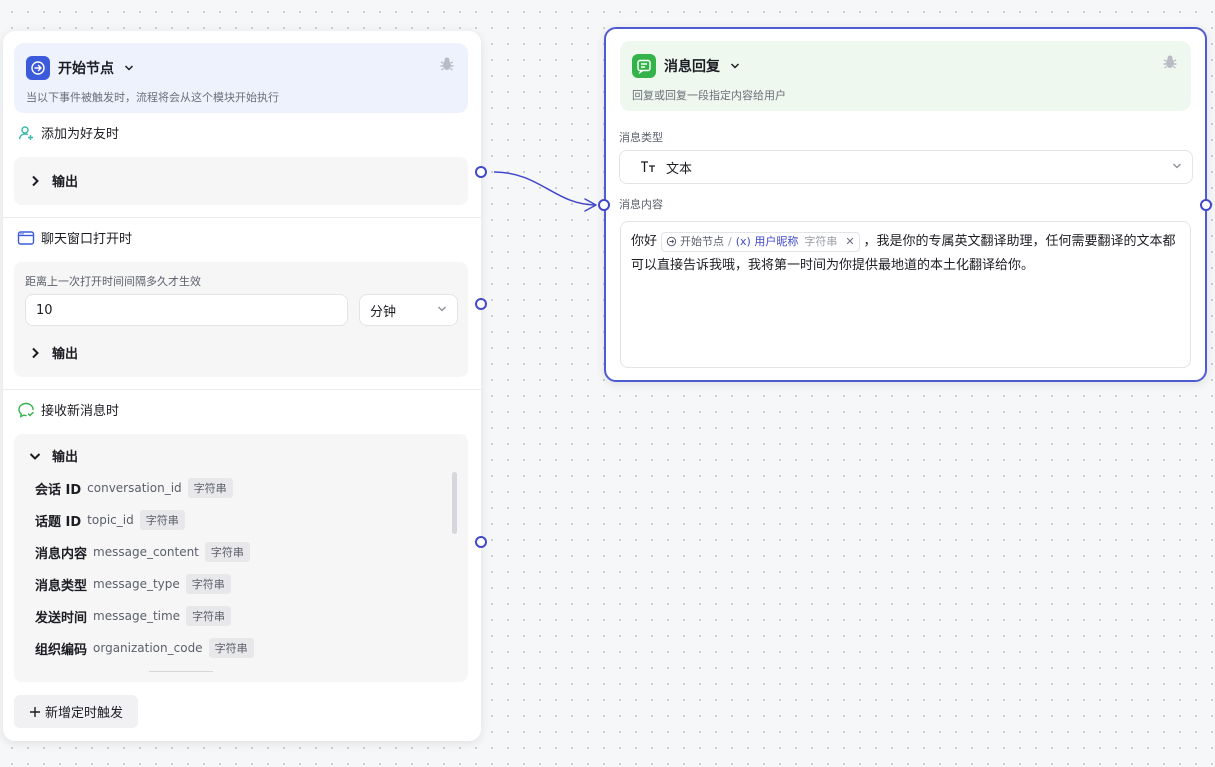  Describe the element at coordinates (849, 242) in the screenshot. I see `close-icon: ✕` at that location.